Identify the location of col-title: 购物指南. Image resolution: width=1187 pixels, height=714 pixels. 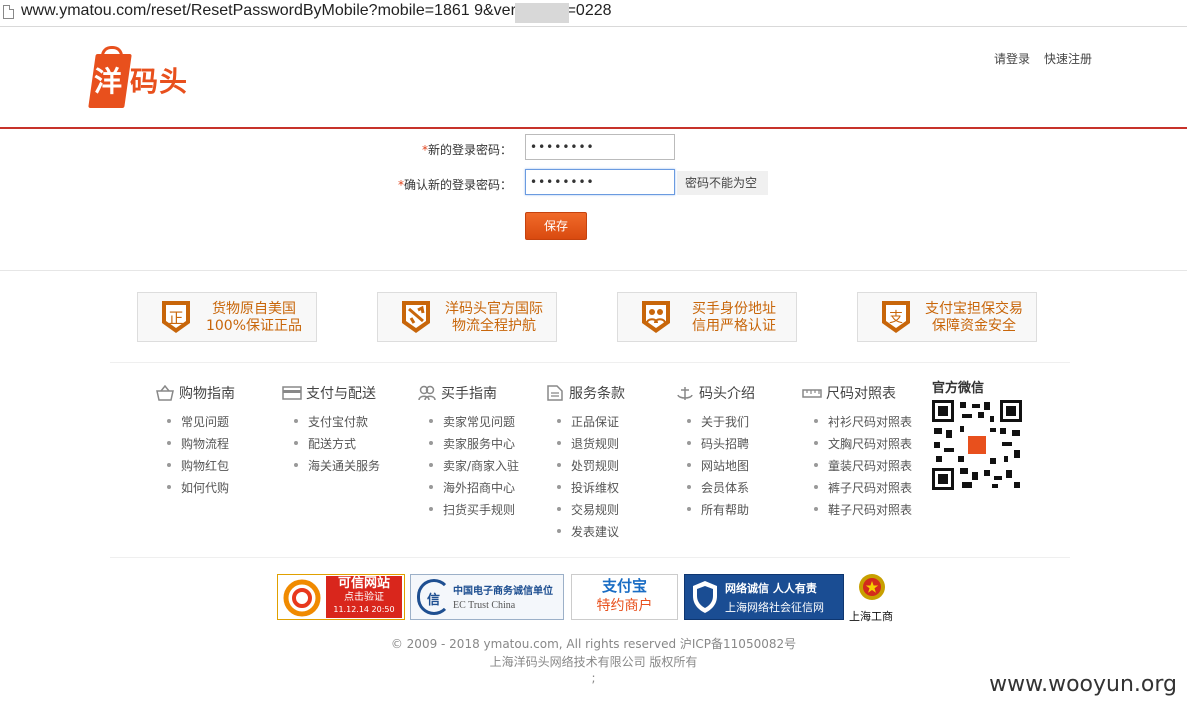
(207, 394).